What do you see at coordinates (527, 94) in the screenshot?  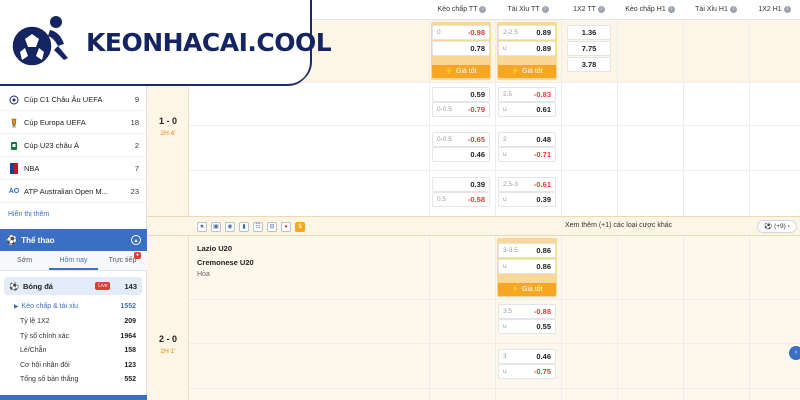 I see `odds-cell: 2.5 -0.83` at bounding box center [527, 94].